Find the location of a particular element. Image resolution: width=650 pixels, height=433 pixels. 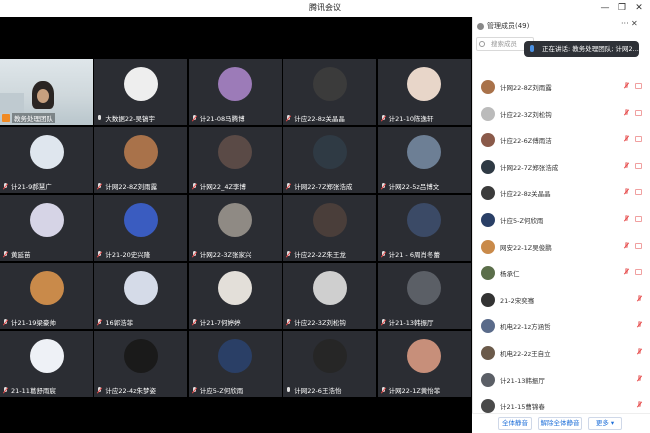

member-row: 计应22-6Z傅雨洁 is located at coordinates (561, 143).